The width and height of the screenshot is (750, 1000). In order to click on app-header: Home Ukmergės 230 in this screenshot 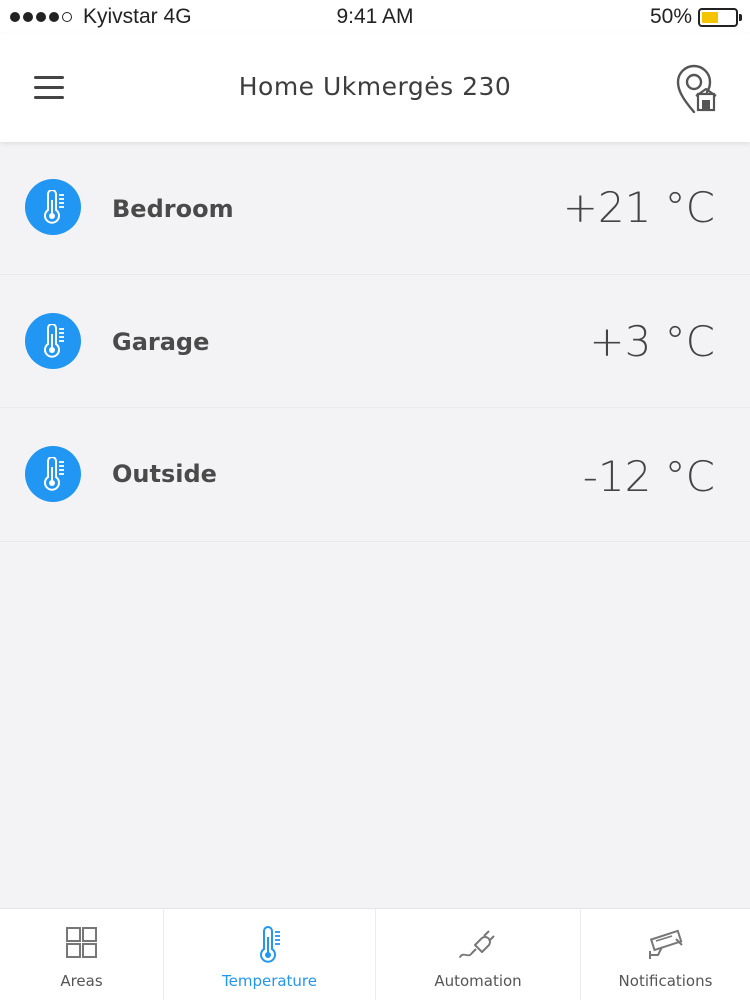, I will do `click(375, 88)`.